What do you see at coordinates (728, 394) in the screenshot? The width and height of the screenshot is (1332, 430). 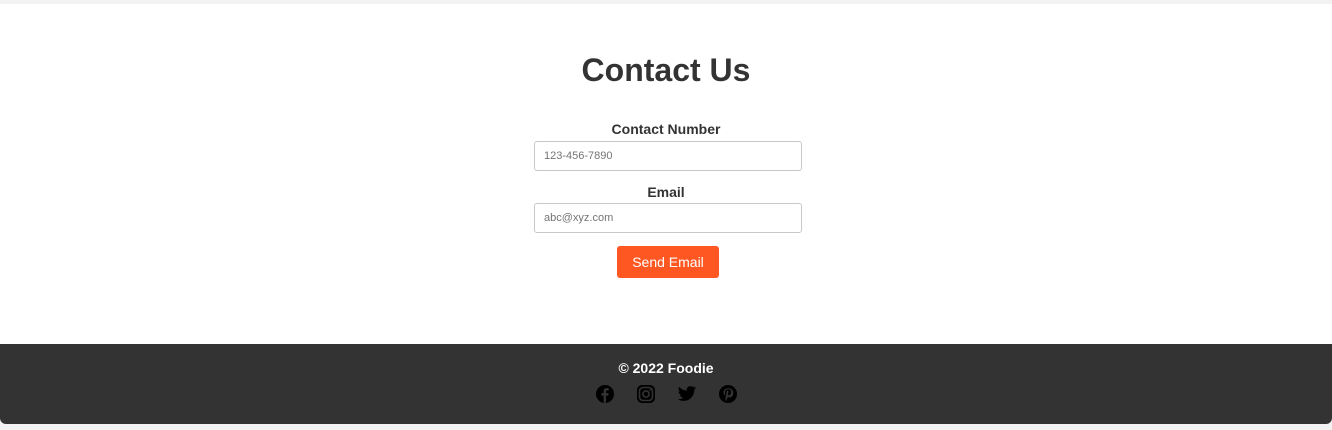 I see `pinterest-icon` at bounding box center [728, 394].